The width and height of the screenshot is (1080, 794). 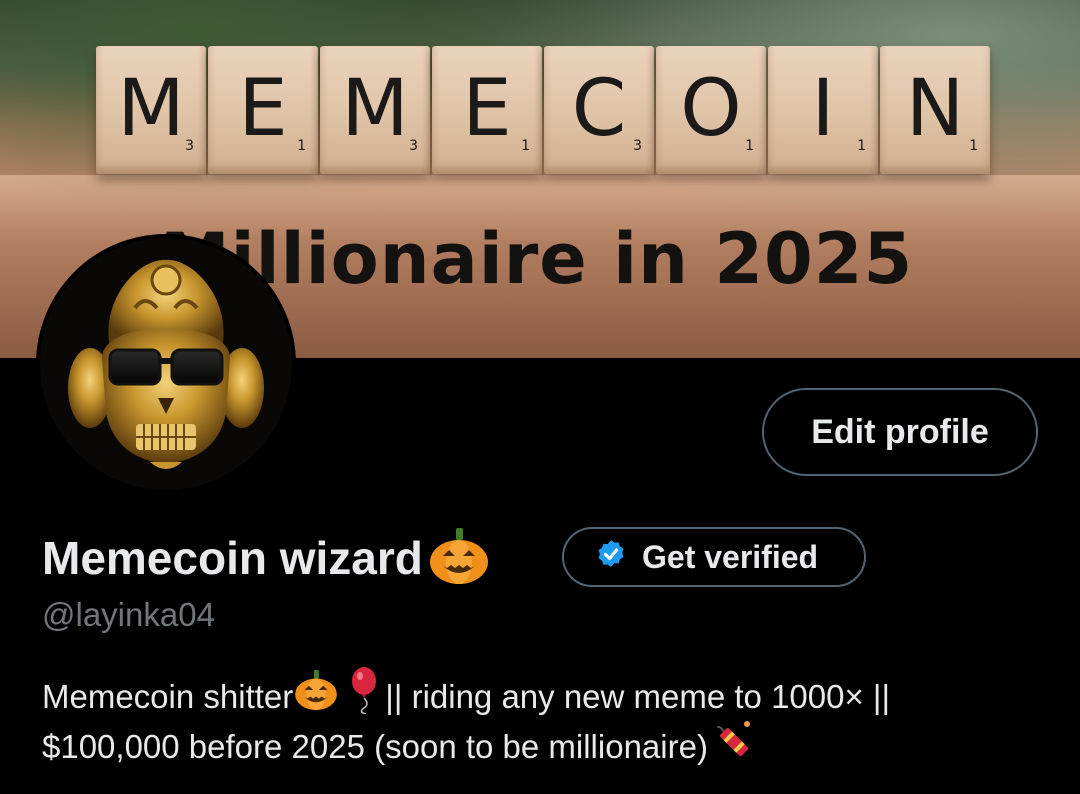 What do you see at coordinates (900, 432) in the screenshot?
I see `edit-profile-button: Edit profile` at bounding box center [900, 432].